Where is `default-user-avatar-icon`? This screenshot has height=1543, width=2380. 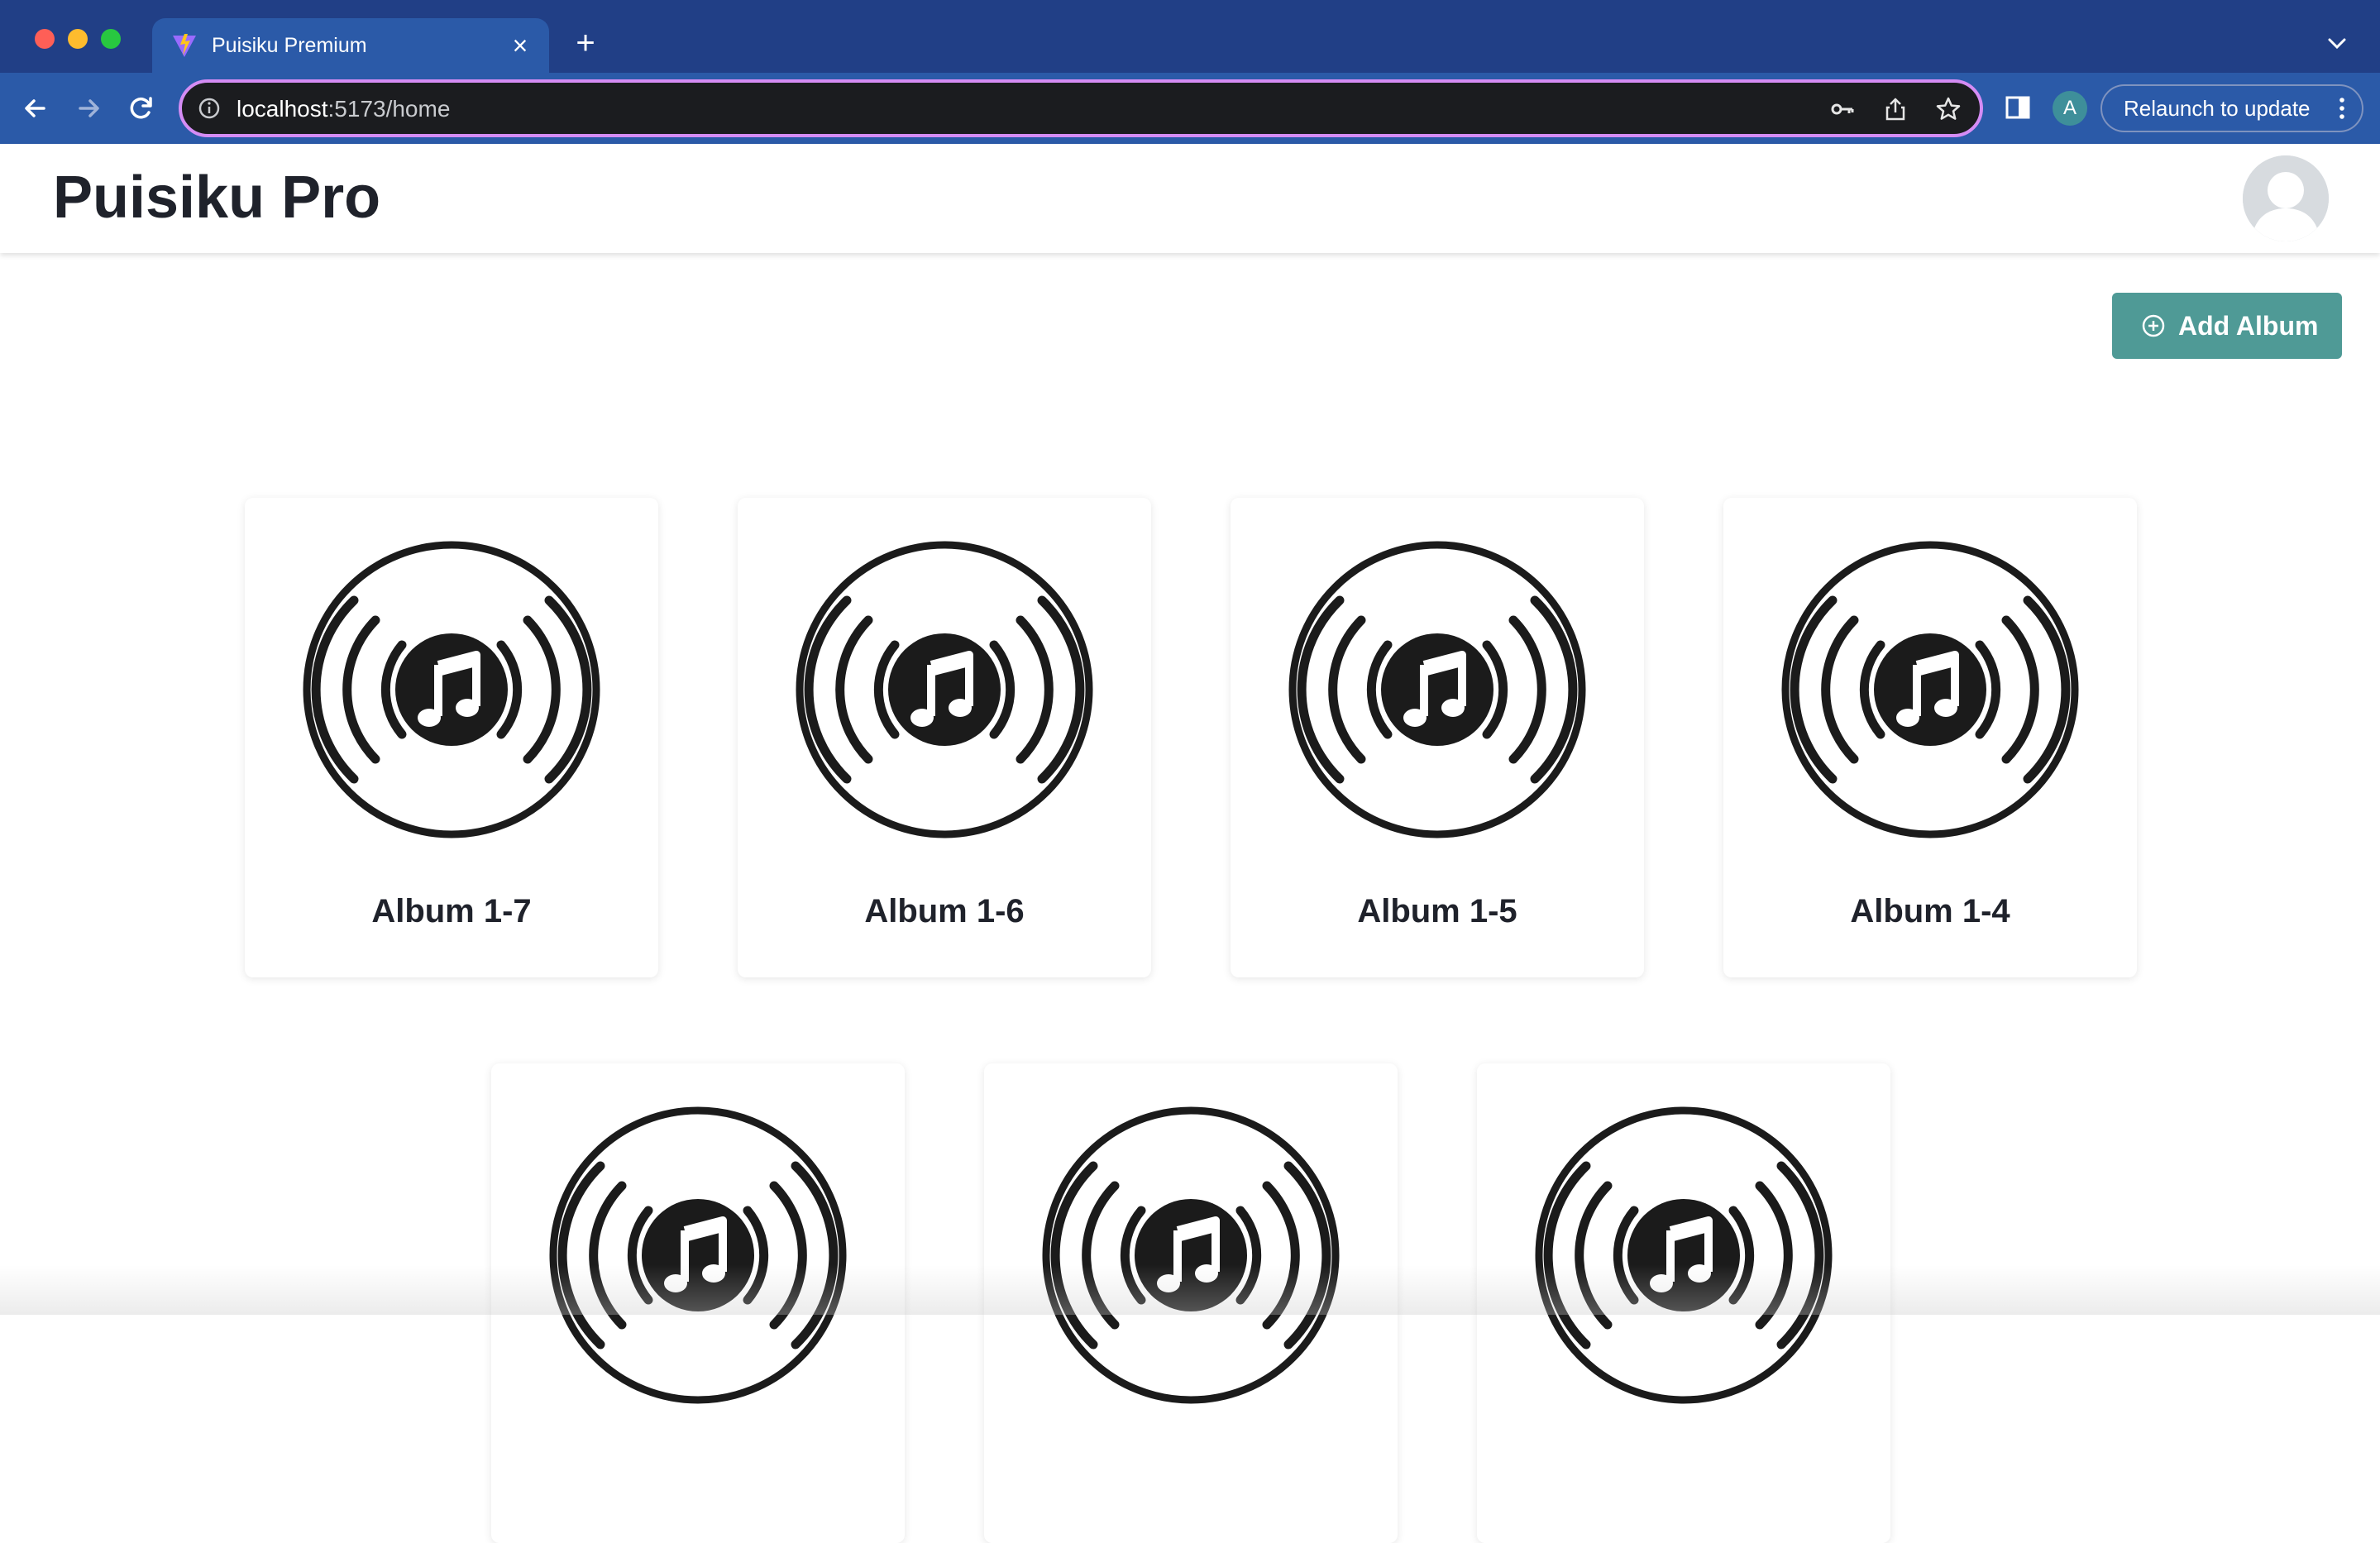
default-user-avatar-icon is located at coordinates (2286, 198).